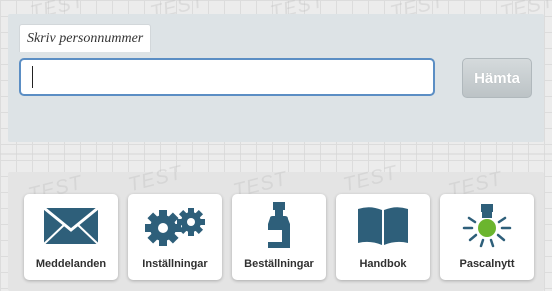 The height and width of the screenshot is (291, 552). Describe the element at coordinates (279, 226) in the screenshot. I see `medicine-bottle-icon` at that location.